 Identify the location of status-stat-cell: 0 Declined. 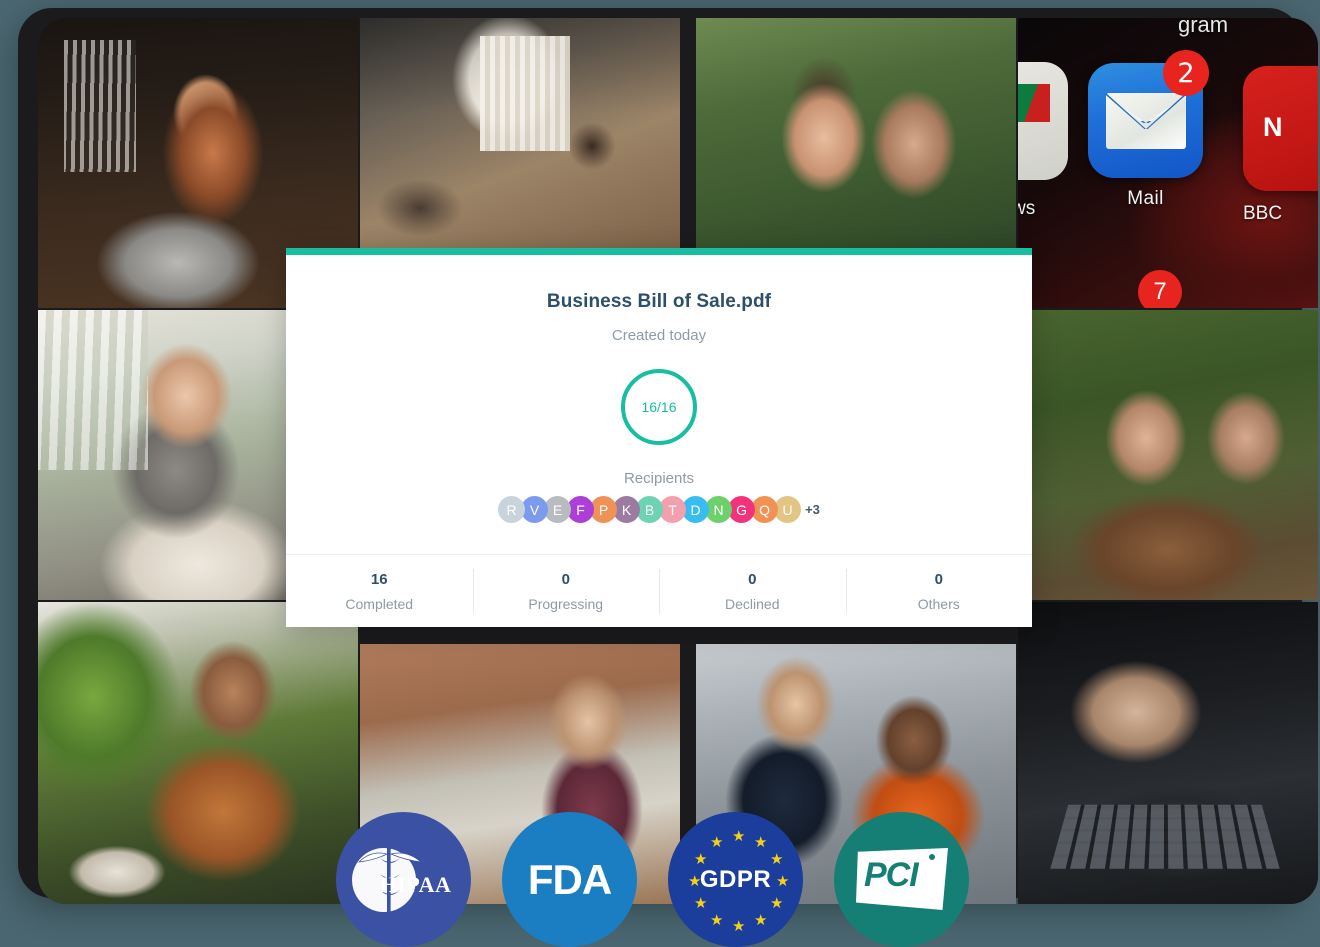
(752, 591).